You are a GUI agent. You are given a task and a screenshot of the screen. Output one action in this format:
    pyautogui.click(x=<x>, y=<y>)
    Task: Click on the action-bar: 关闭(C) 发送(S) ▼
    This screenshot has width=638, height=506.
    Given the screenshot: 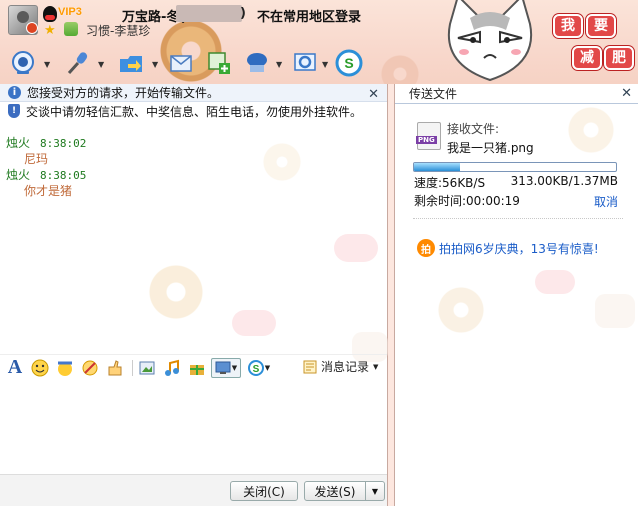 What is the action you would take?
    pyautogui.click(x=193, y=490)
    